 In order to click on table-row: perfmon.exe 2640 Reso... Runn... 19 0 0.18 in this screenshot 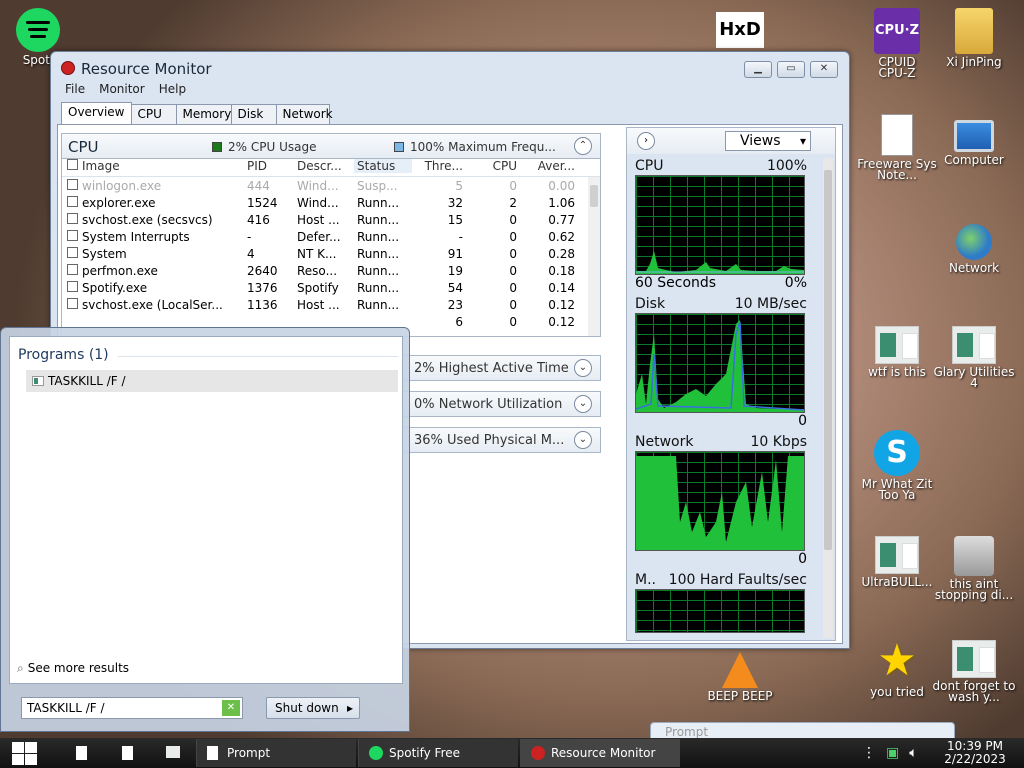, I will do `click(331, 270)`.